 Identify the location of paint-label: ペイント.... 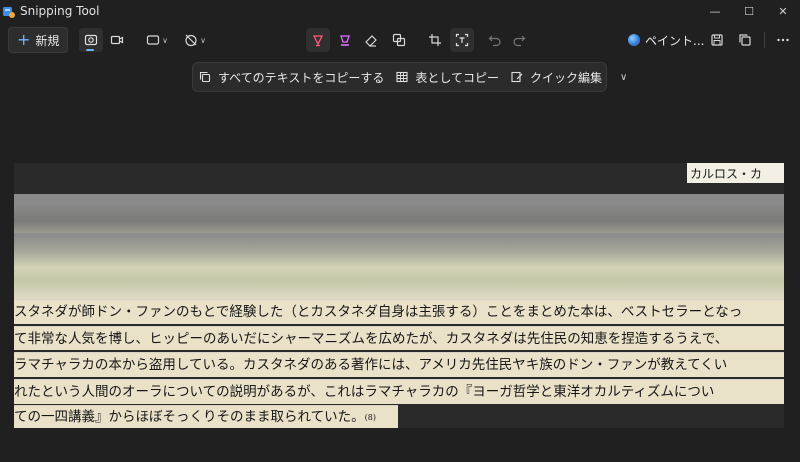
(675, 40).